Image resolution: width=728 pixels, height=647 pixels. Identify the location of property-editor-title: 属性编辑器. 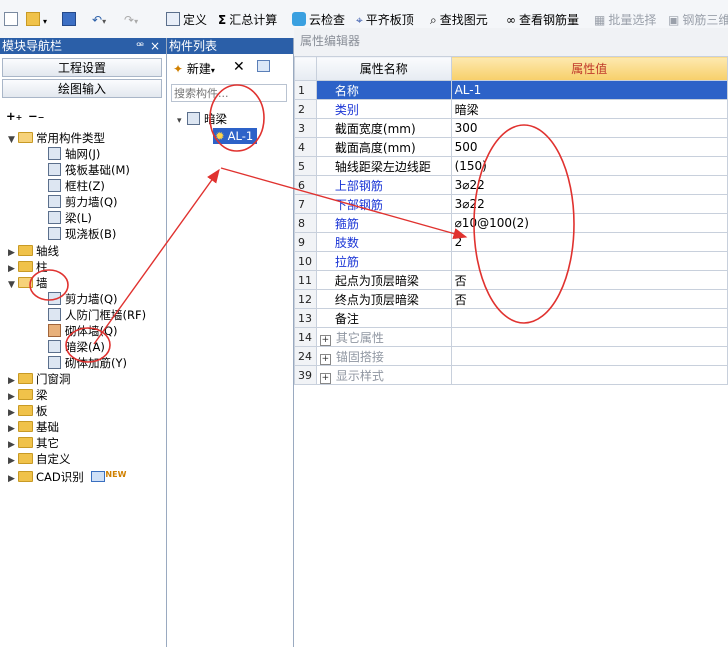
(511, 42).